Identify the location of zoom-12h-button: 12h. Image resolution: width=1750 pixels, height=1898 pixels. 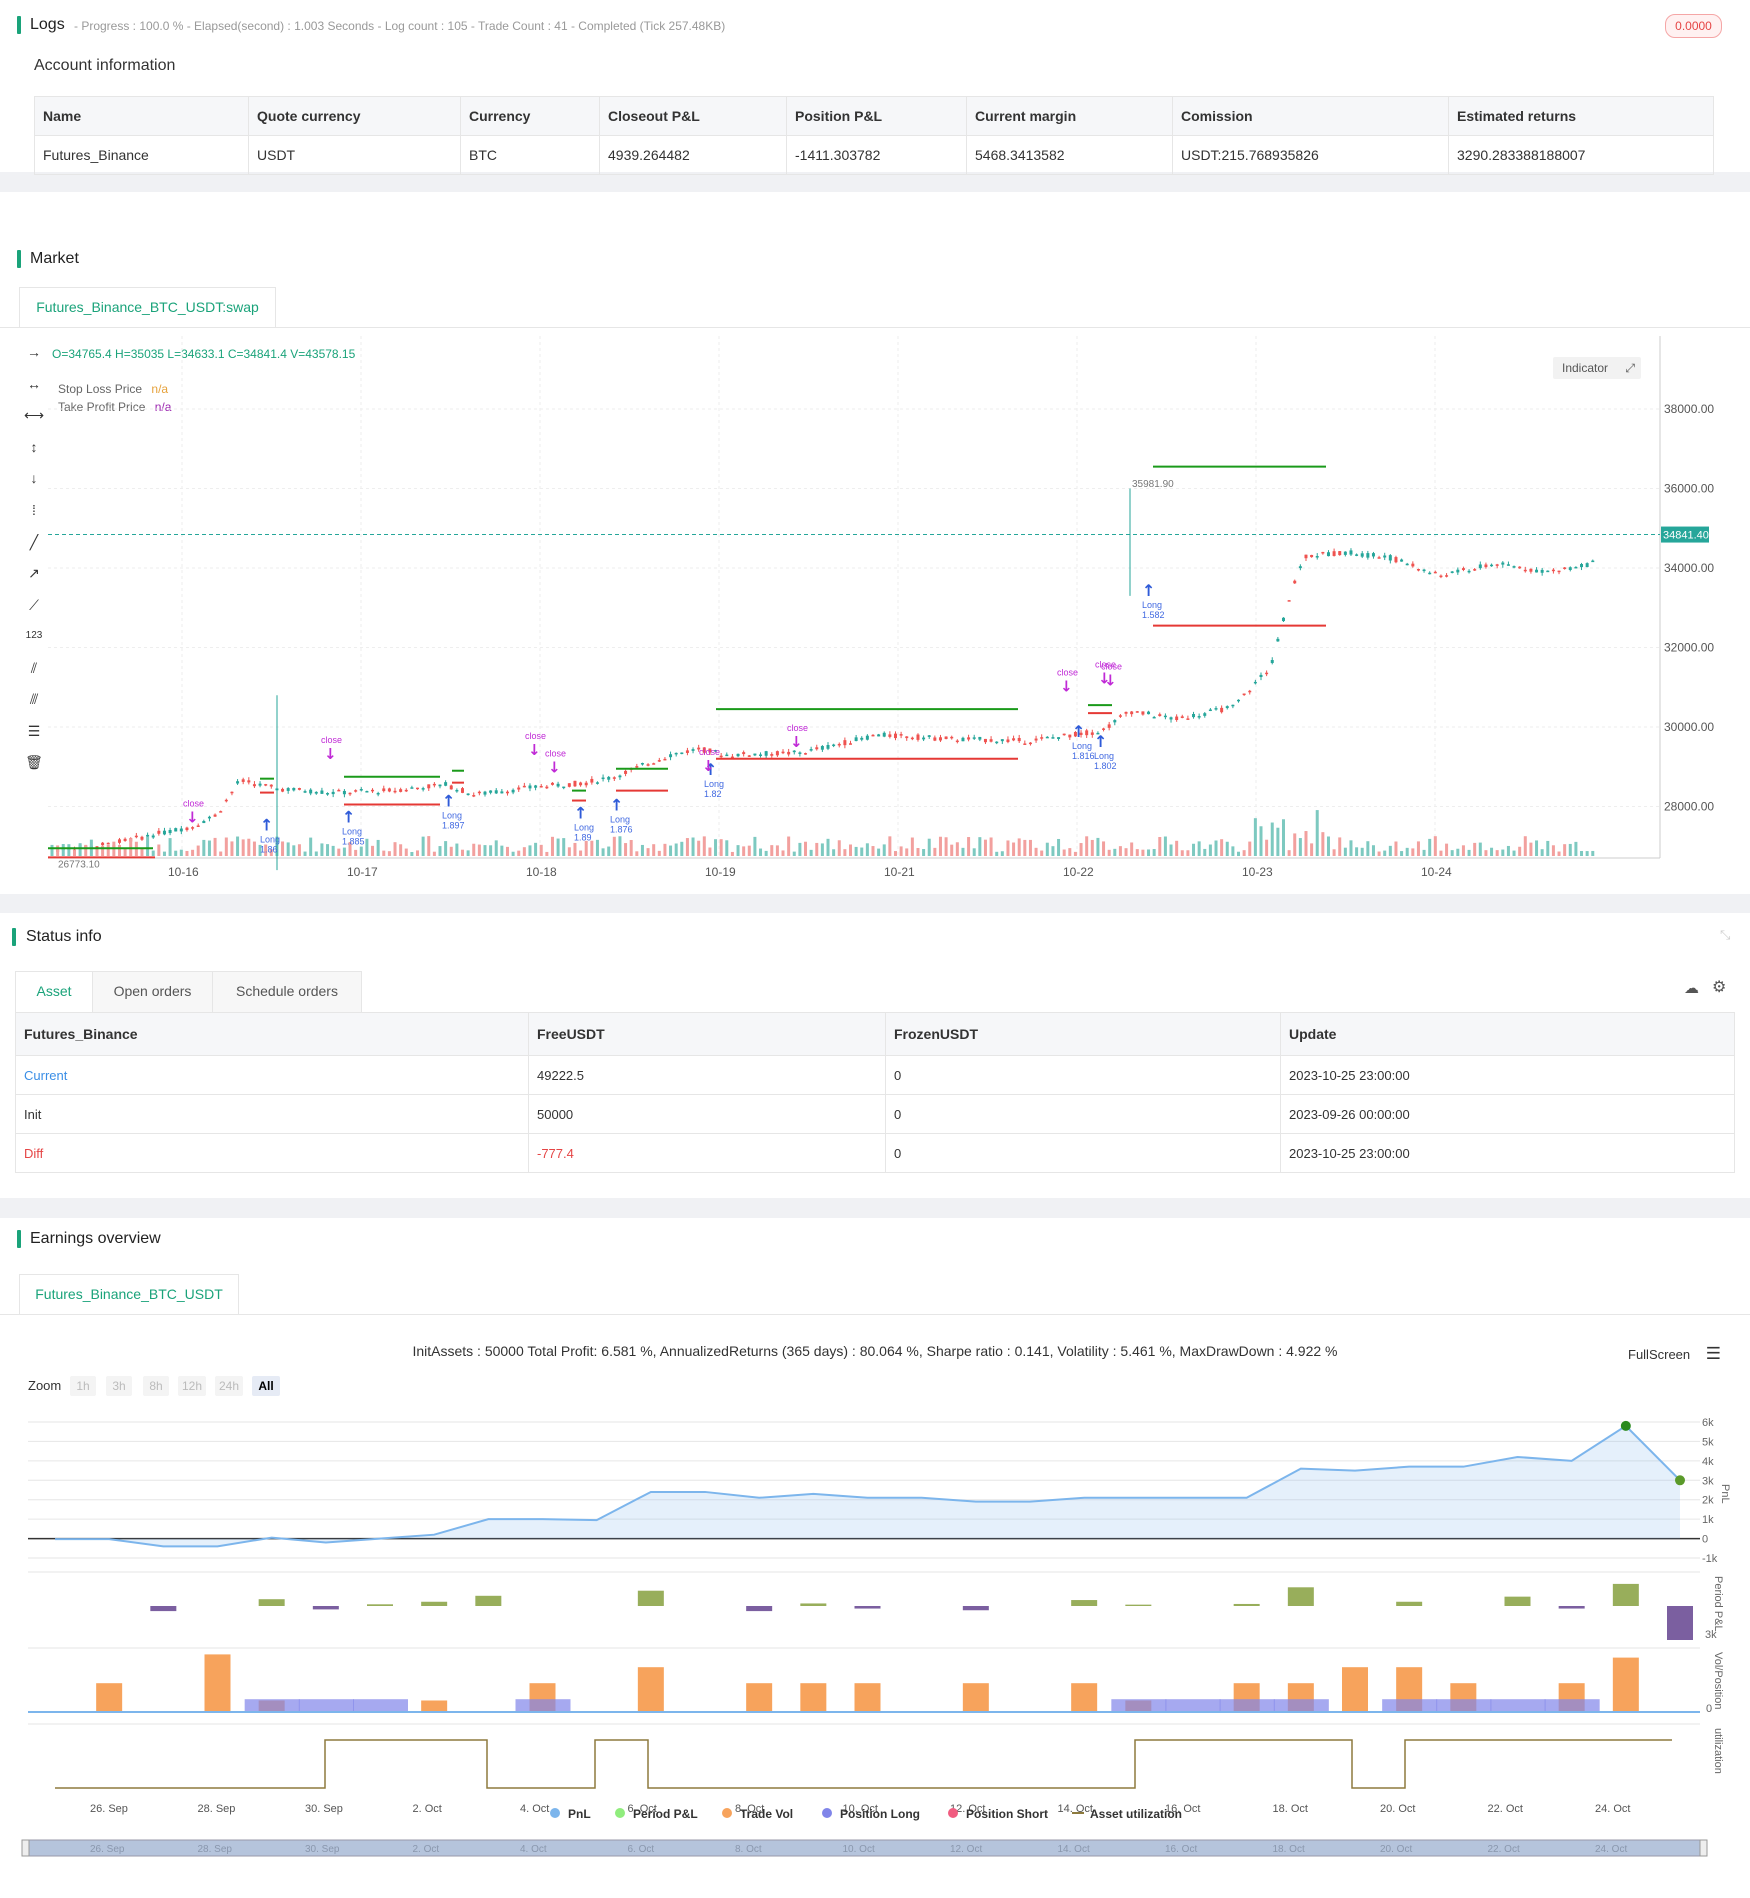
(192, 1386).